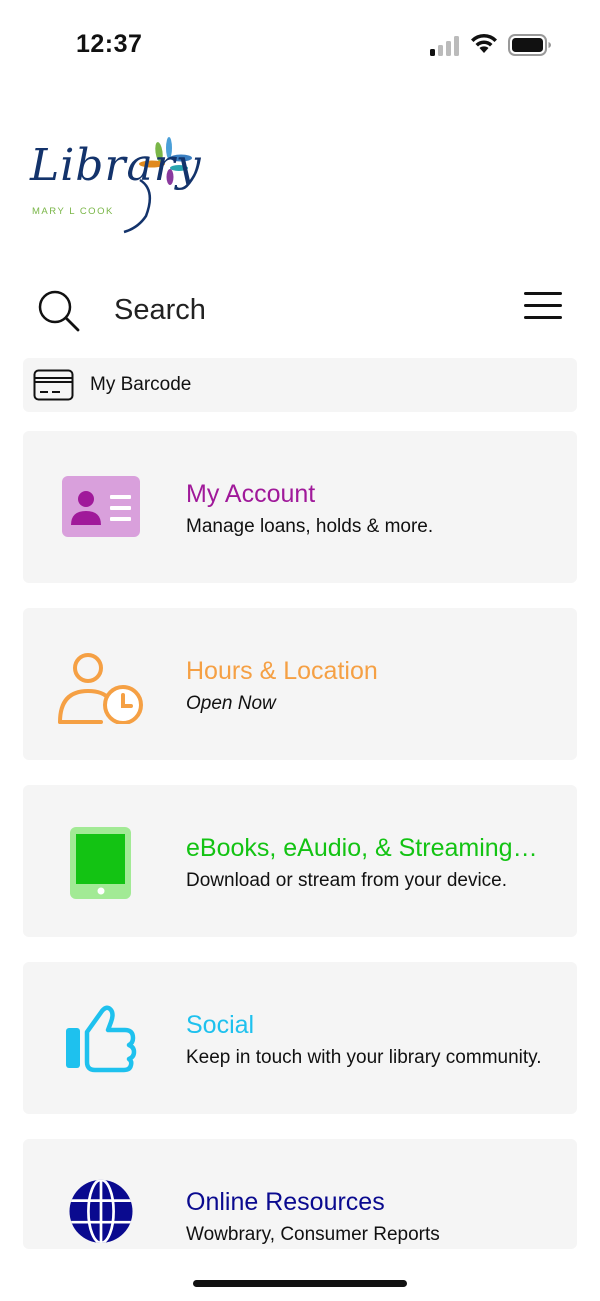 The image size is (600, 1301). Describe the element at coordinates (100, 688) in the screenshot. I see `person-clock-icon` at that location.